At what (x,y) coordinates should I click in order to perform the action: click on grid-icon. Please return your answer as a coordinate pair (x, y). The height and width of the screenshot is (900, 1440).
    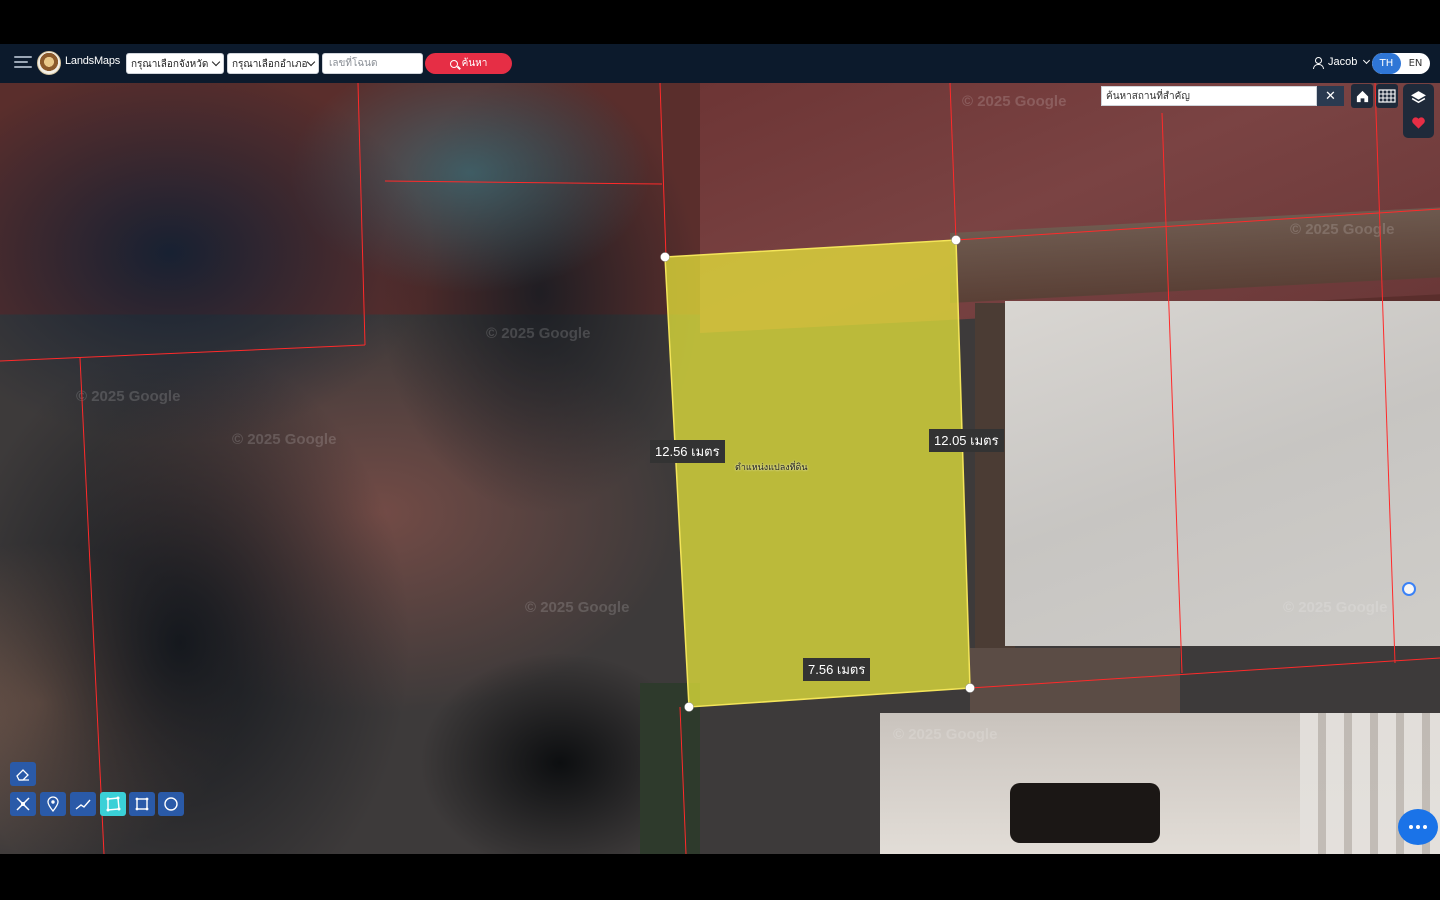
    Looking at the image, I should click on (1387, 96).